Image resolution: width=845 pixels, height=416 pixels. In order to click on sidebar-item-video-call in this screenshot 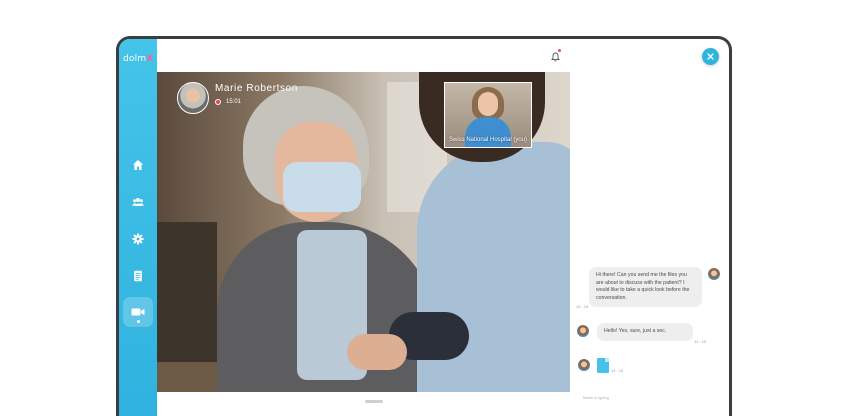, I will do `click(138, 312)`.